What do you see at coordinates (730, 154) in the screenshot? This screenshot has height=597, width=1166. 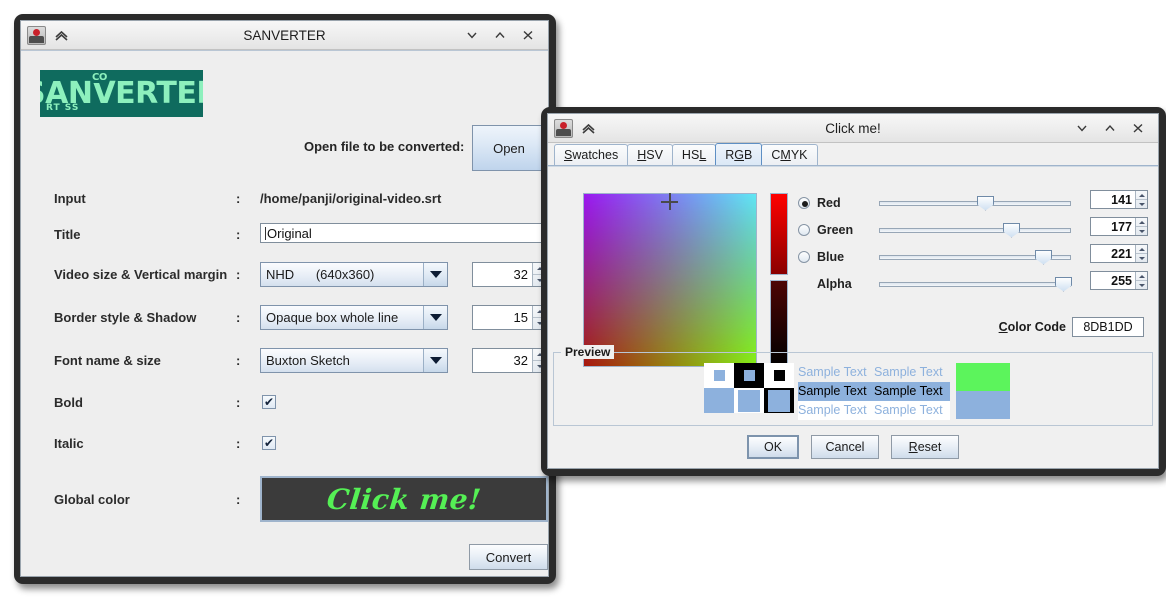 I see `tab-rgb-pre: R` at bounding box center [730, 154].